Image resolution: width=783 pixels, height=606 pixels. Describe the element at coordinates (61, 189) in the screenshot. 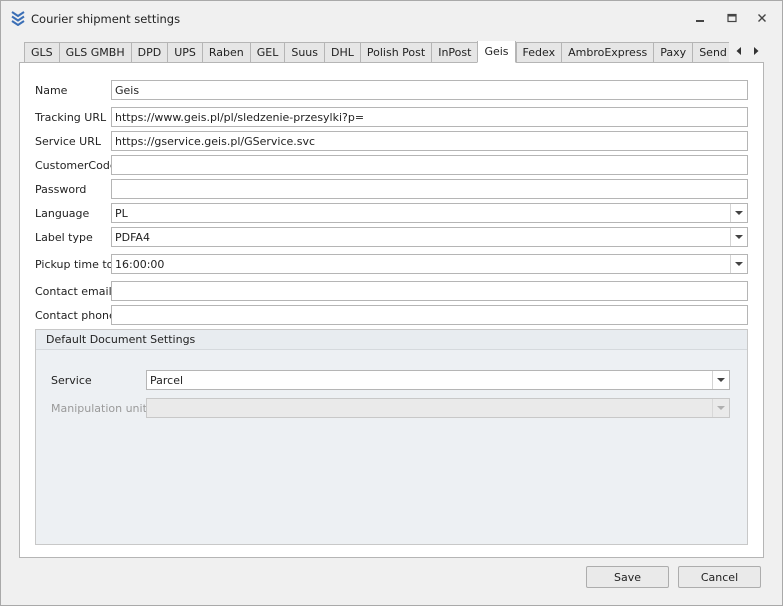

I see `password-label: Password` at that location.